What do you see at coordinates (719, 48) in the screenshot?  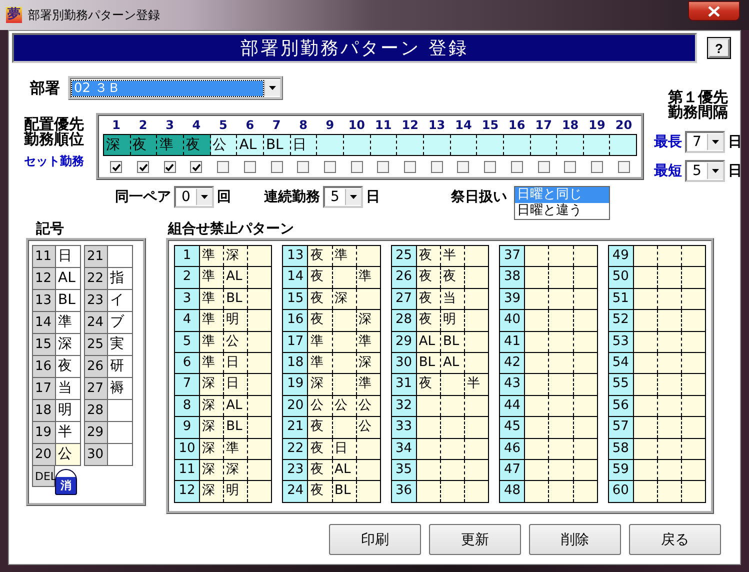 I see `help-button: ?` at bounding box center [719, 48].